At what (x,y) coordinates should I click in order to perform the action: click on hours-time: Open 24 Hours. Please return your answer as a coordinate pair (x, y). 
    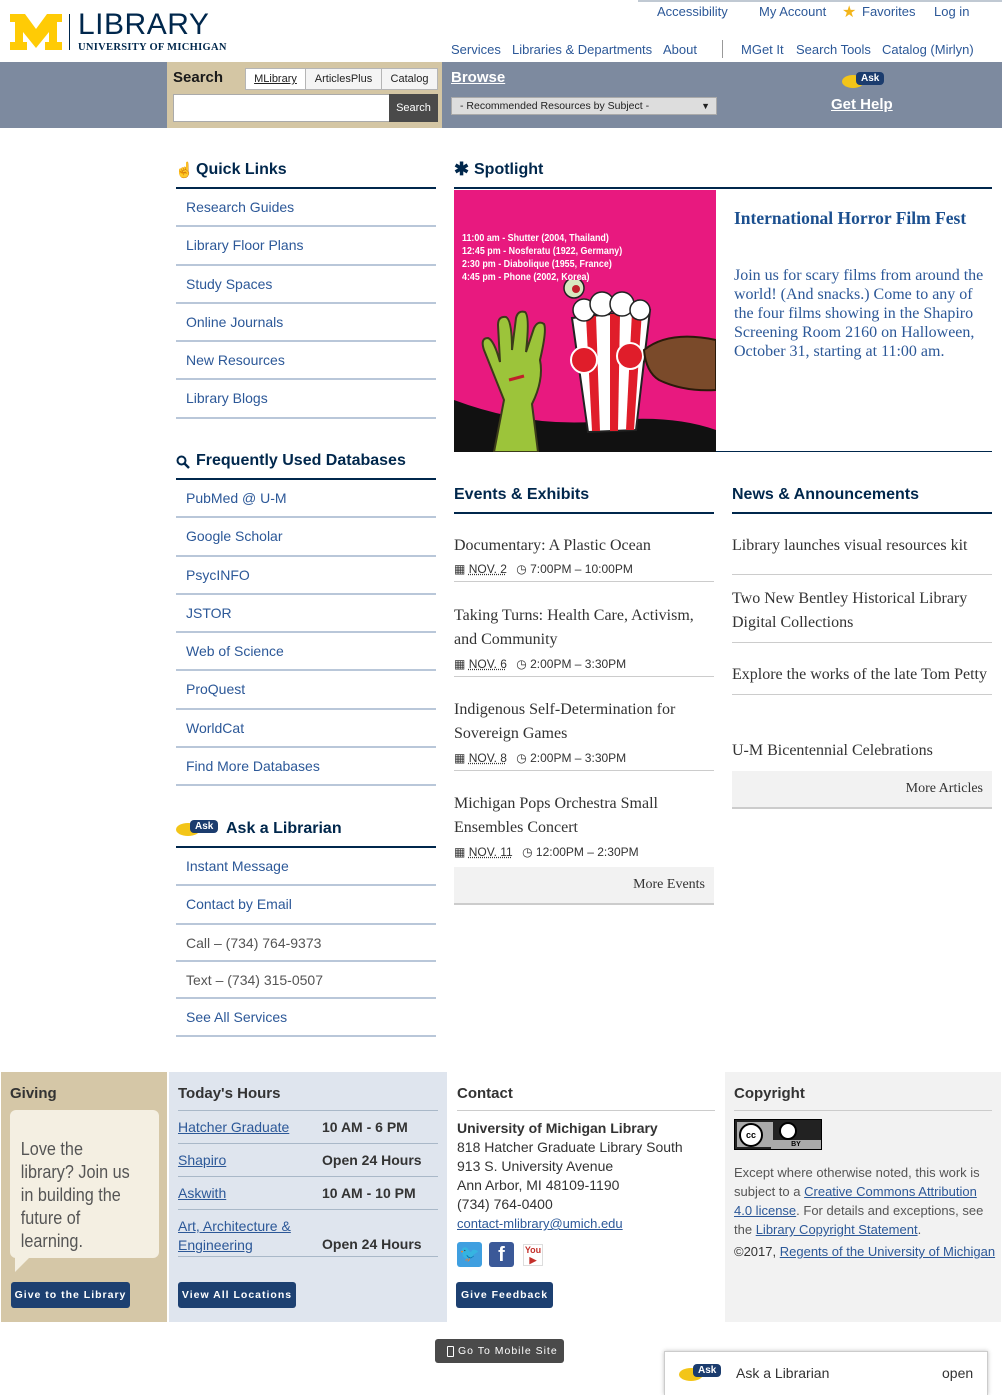
    Looking at the image, I should click on (372, 1160).